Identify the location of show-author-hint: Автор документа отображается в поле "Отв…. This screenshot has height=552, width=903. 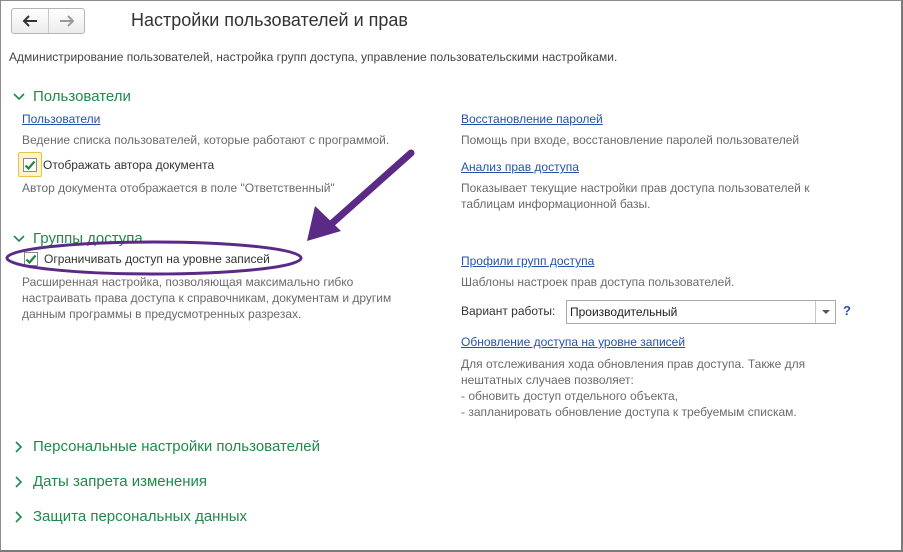
(178, 188).